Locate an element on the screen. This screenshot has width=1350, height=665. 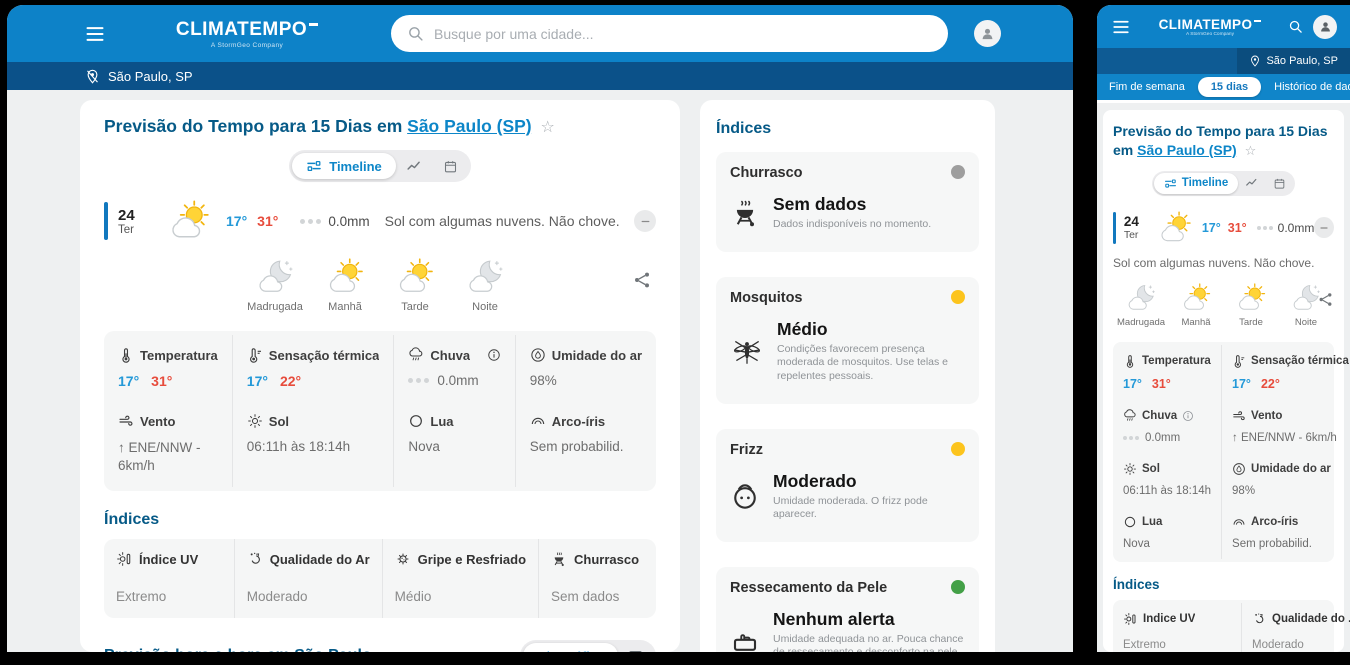
index-flu: Gripe e Resfriado Médio is located at coordinates (459, 579).